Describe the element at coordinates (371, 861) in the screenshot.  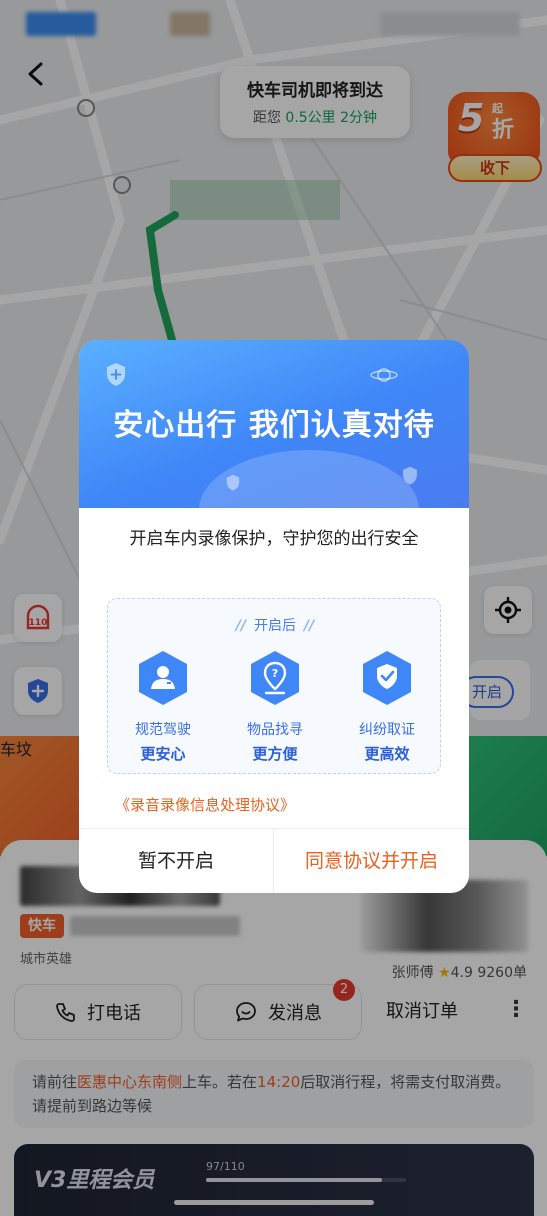
I see `accept-and-enable-button: 同意协议并开启` at that location.